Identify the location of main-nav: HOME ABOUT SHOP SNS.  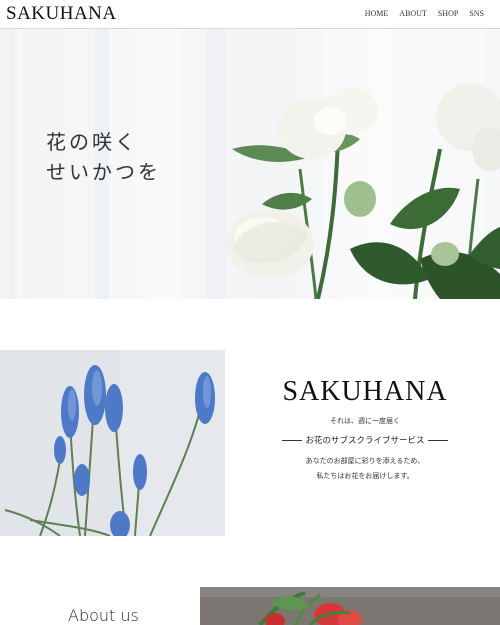
(424, 13).